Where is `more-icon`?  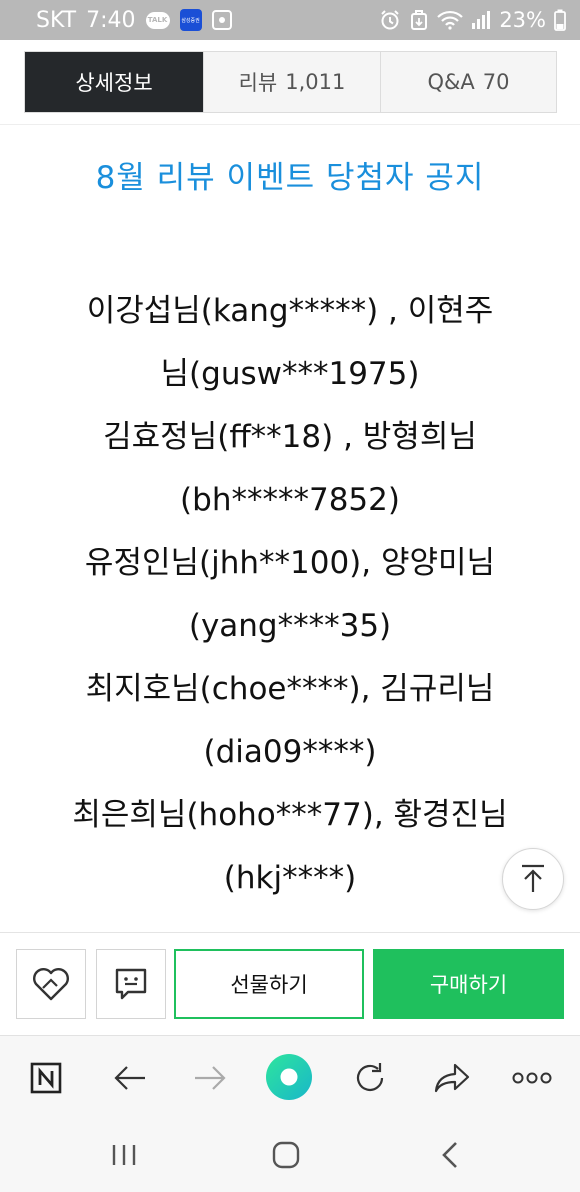
more-icon is located at coordinates (532, 1078).